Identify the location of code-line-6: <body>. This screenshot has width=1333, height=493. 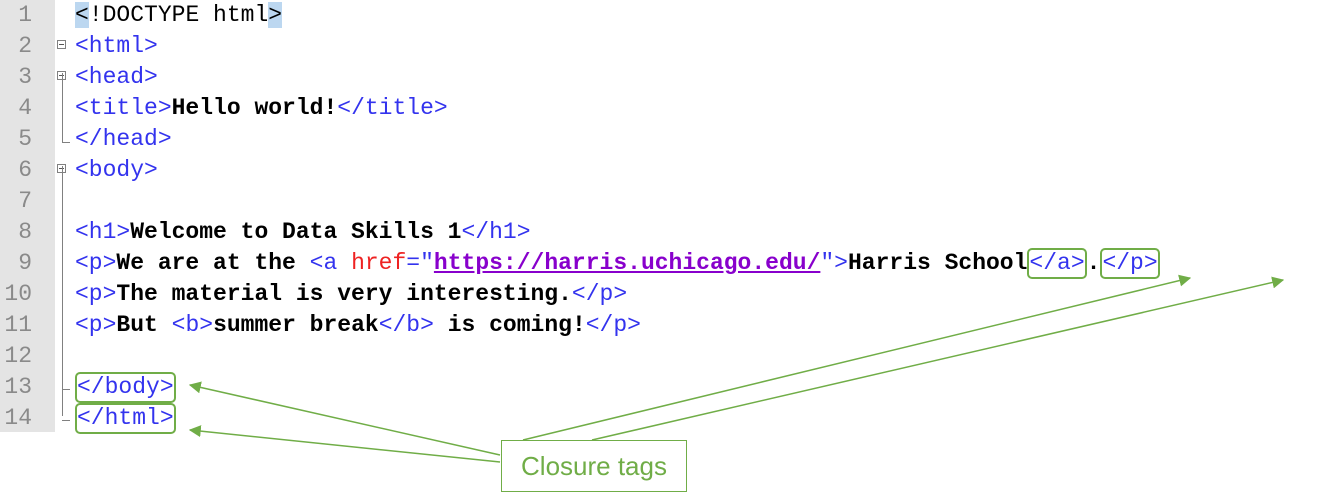
(116, 170).